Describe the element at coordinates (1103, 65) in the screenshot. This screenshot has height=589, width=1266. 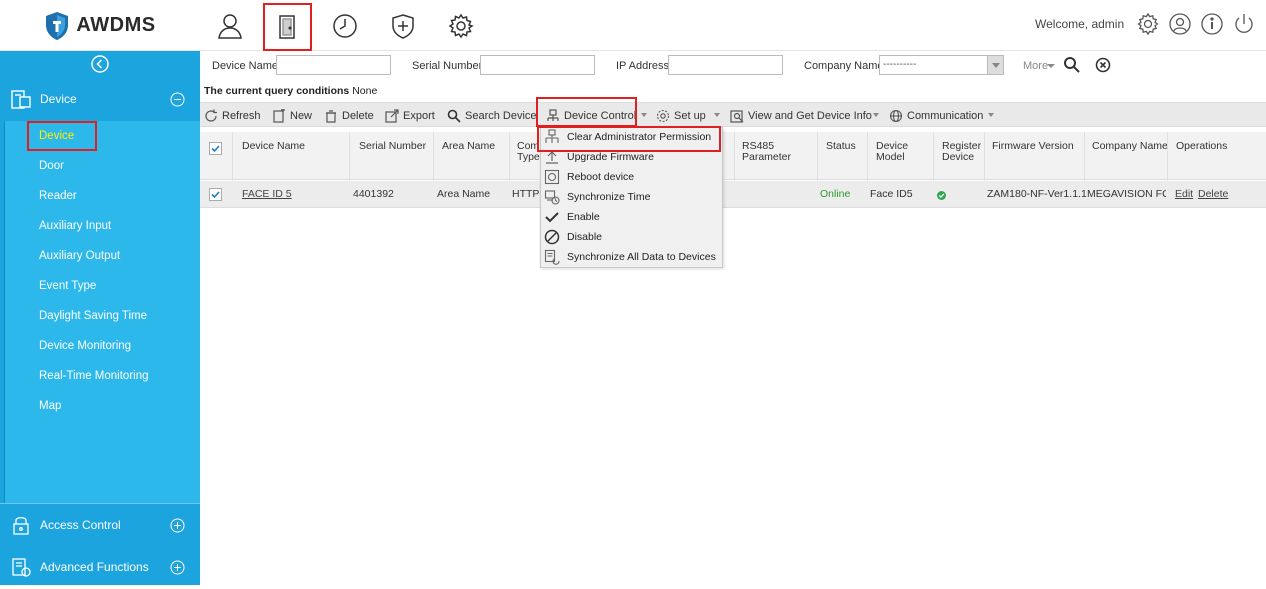
I see `clear-filter-icon` at that location.